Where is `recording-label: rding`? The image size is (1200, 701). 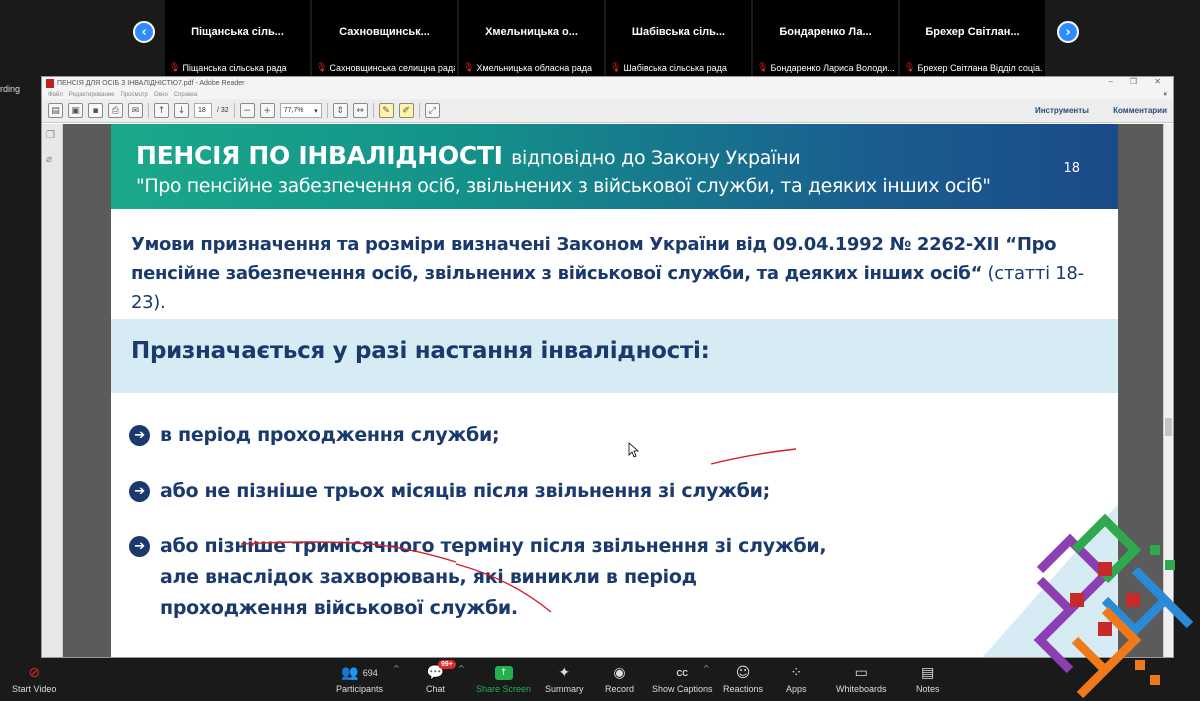
recording-label: rding is located at coordinates (10, 89).